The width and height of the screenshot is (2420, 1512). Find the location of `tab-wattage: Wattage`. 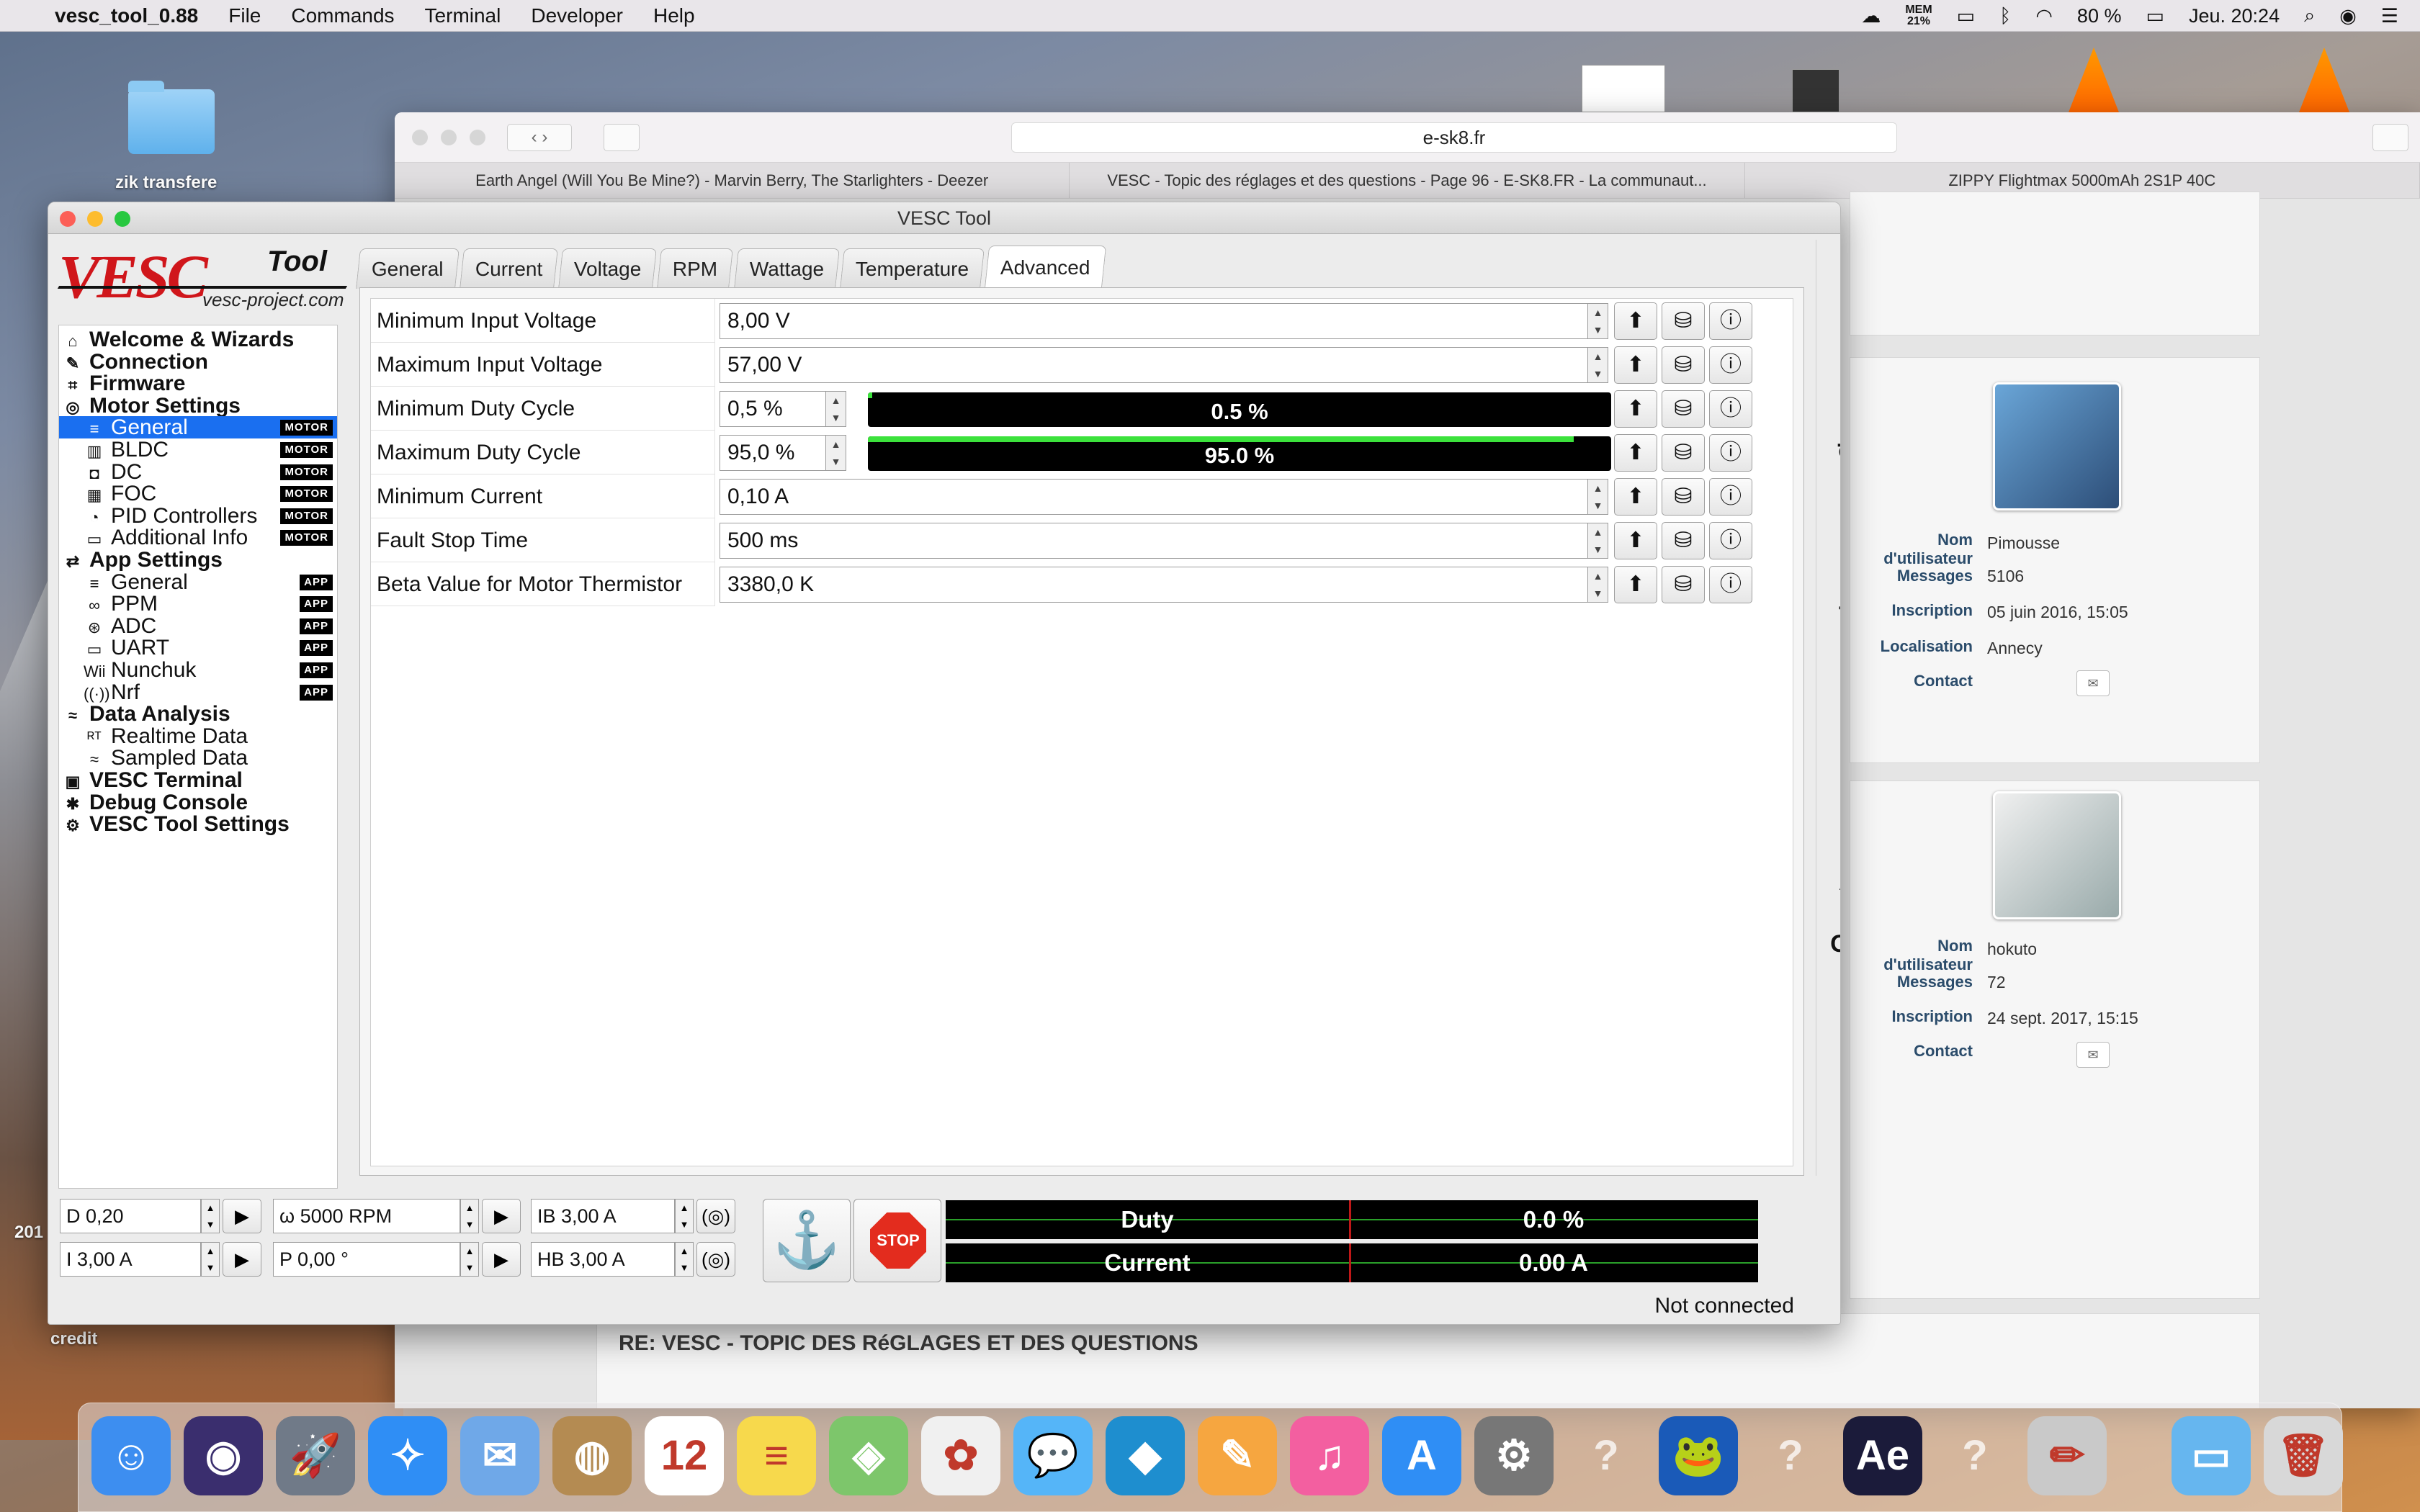

tab-wattage: Wattage is located at coordinates (786, 268).